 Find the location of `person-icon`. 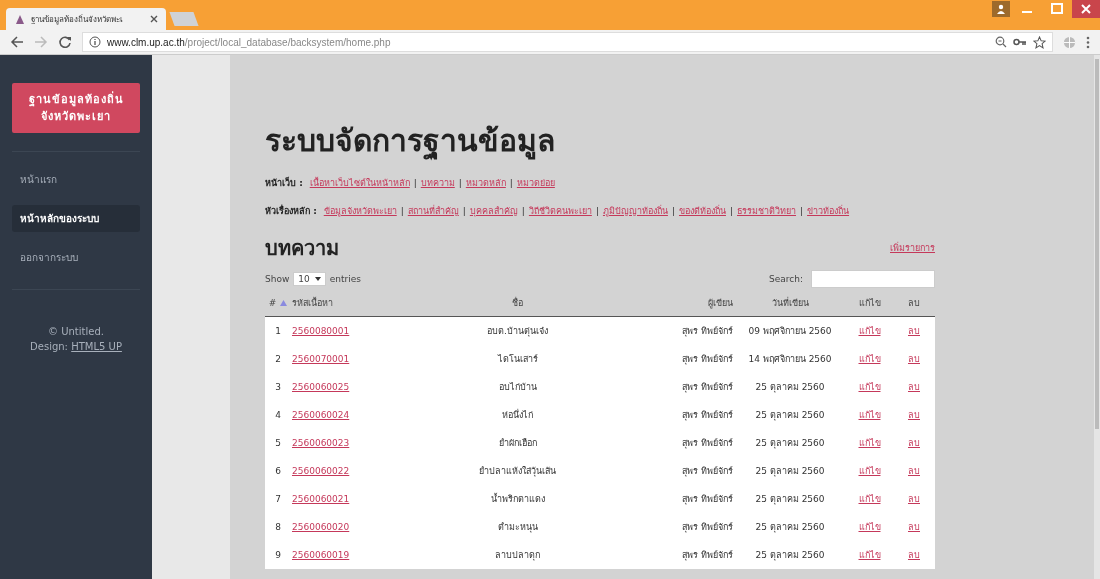

person-icon is located at coordinates (1001, 9).